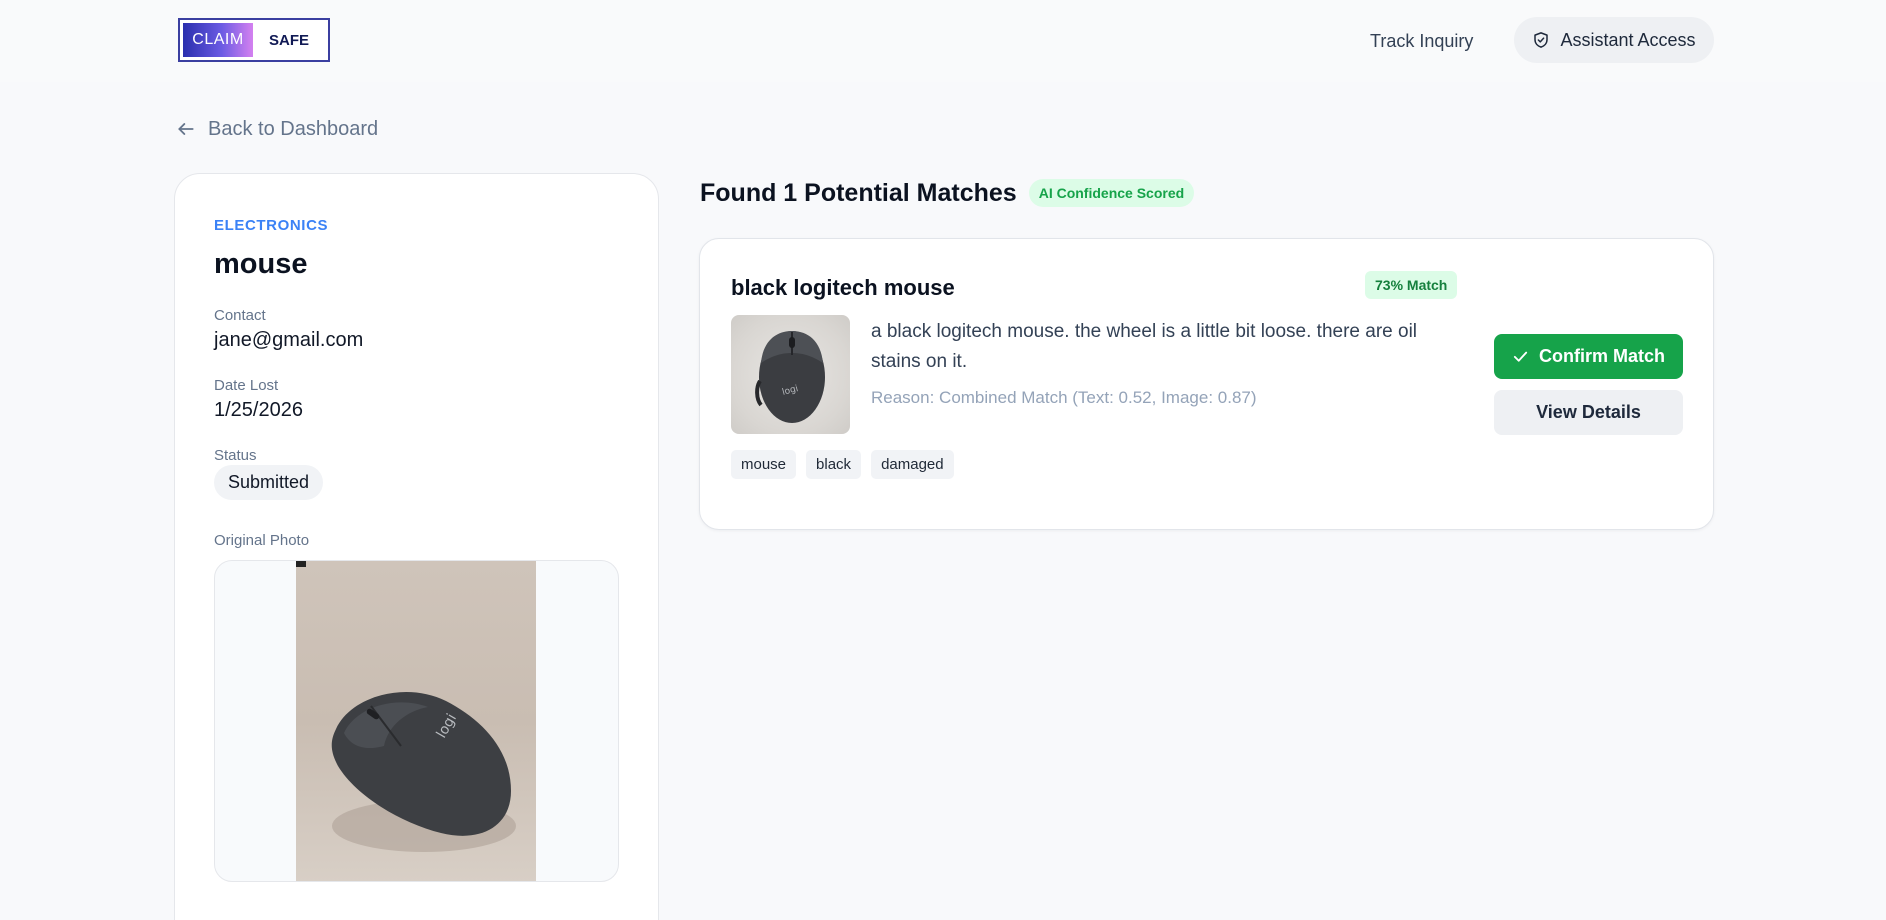 This screenshot has height=920, width=1886. I want to click on assistant-access-button: Assistant Access, so click(1614, 40).